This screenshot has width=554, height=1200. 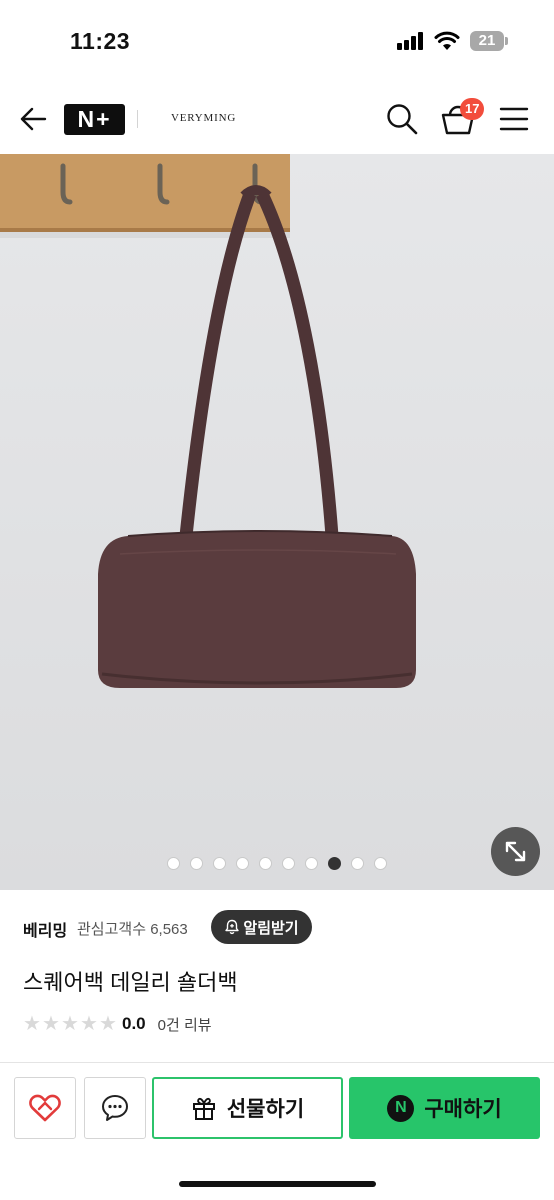 I want to click on product-title: 스퀘어백 데일리 숄더백, so click(x=130, y=982).